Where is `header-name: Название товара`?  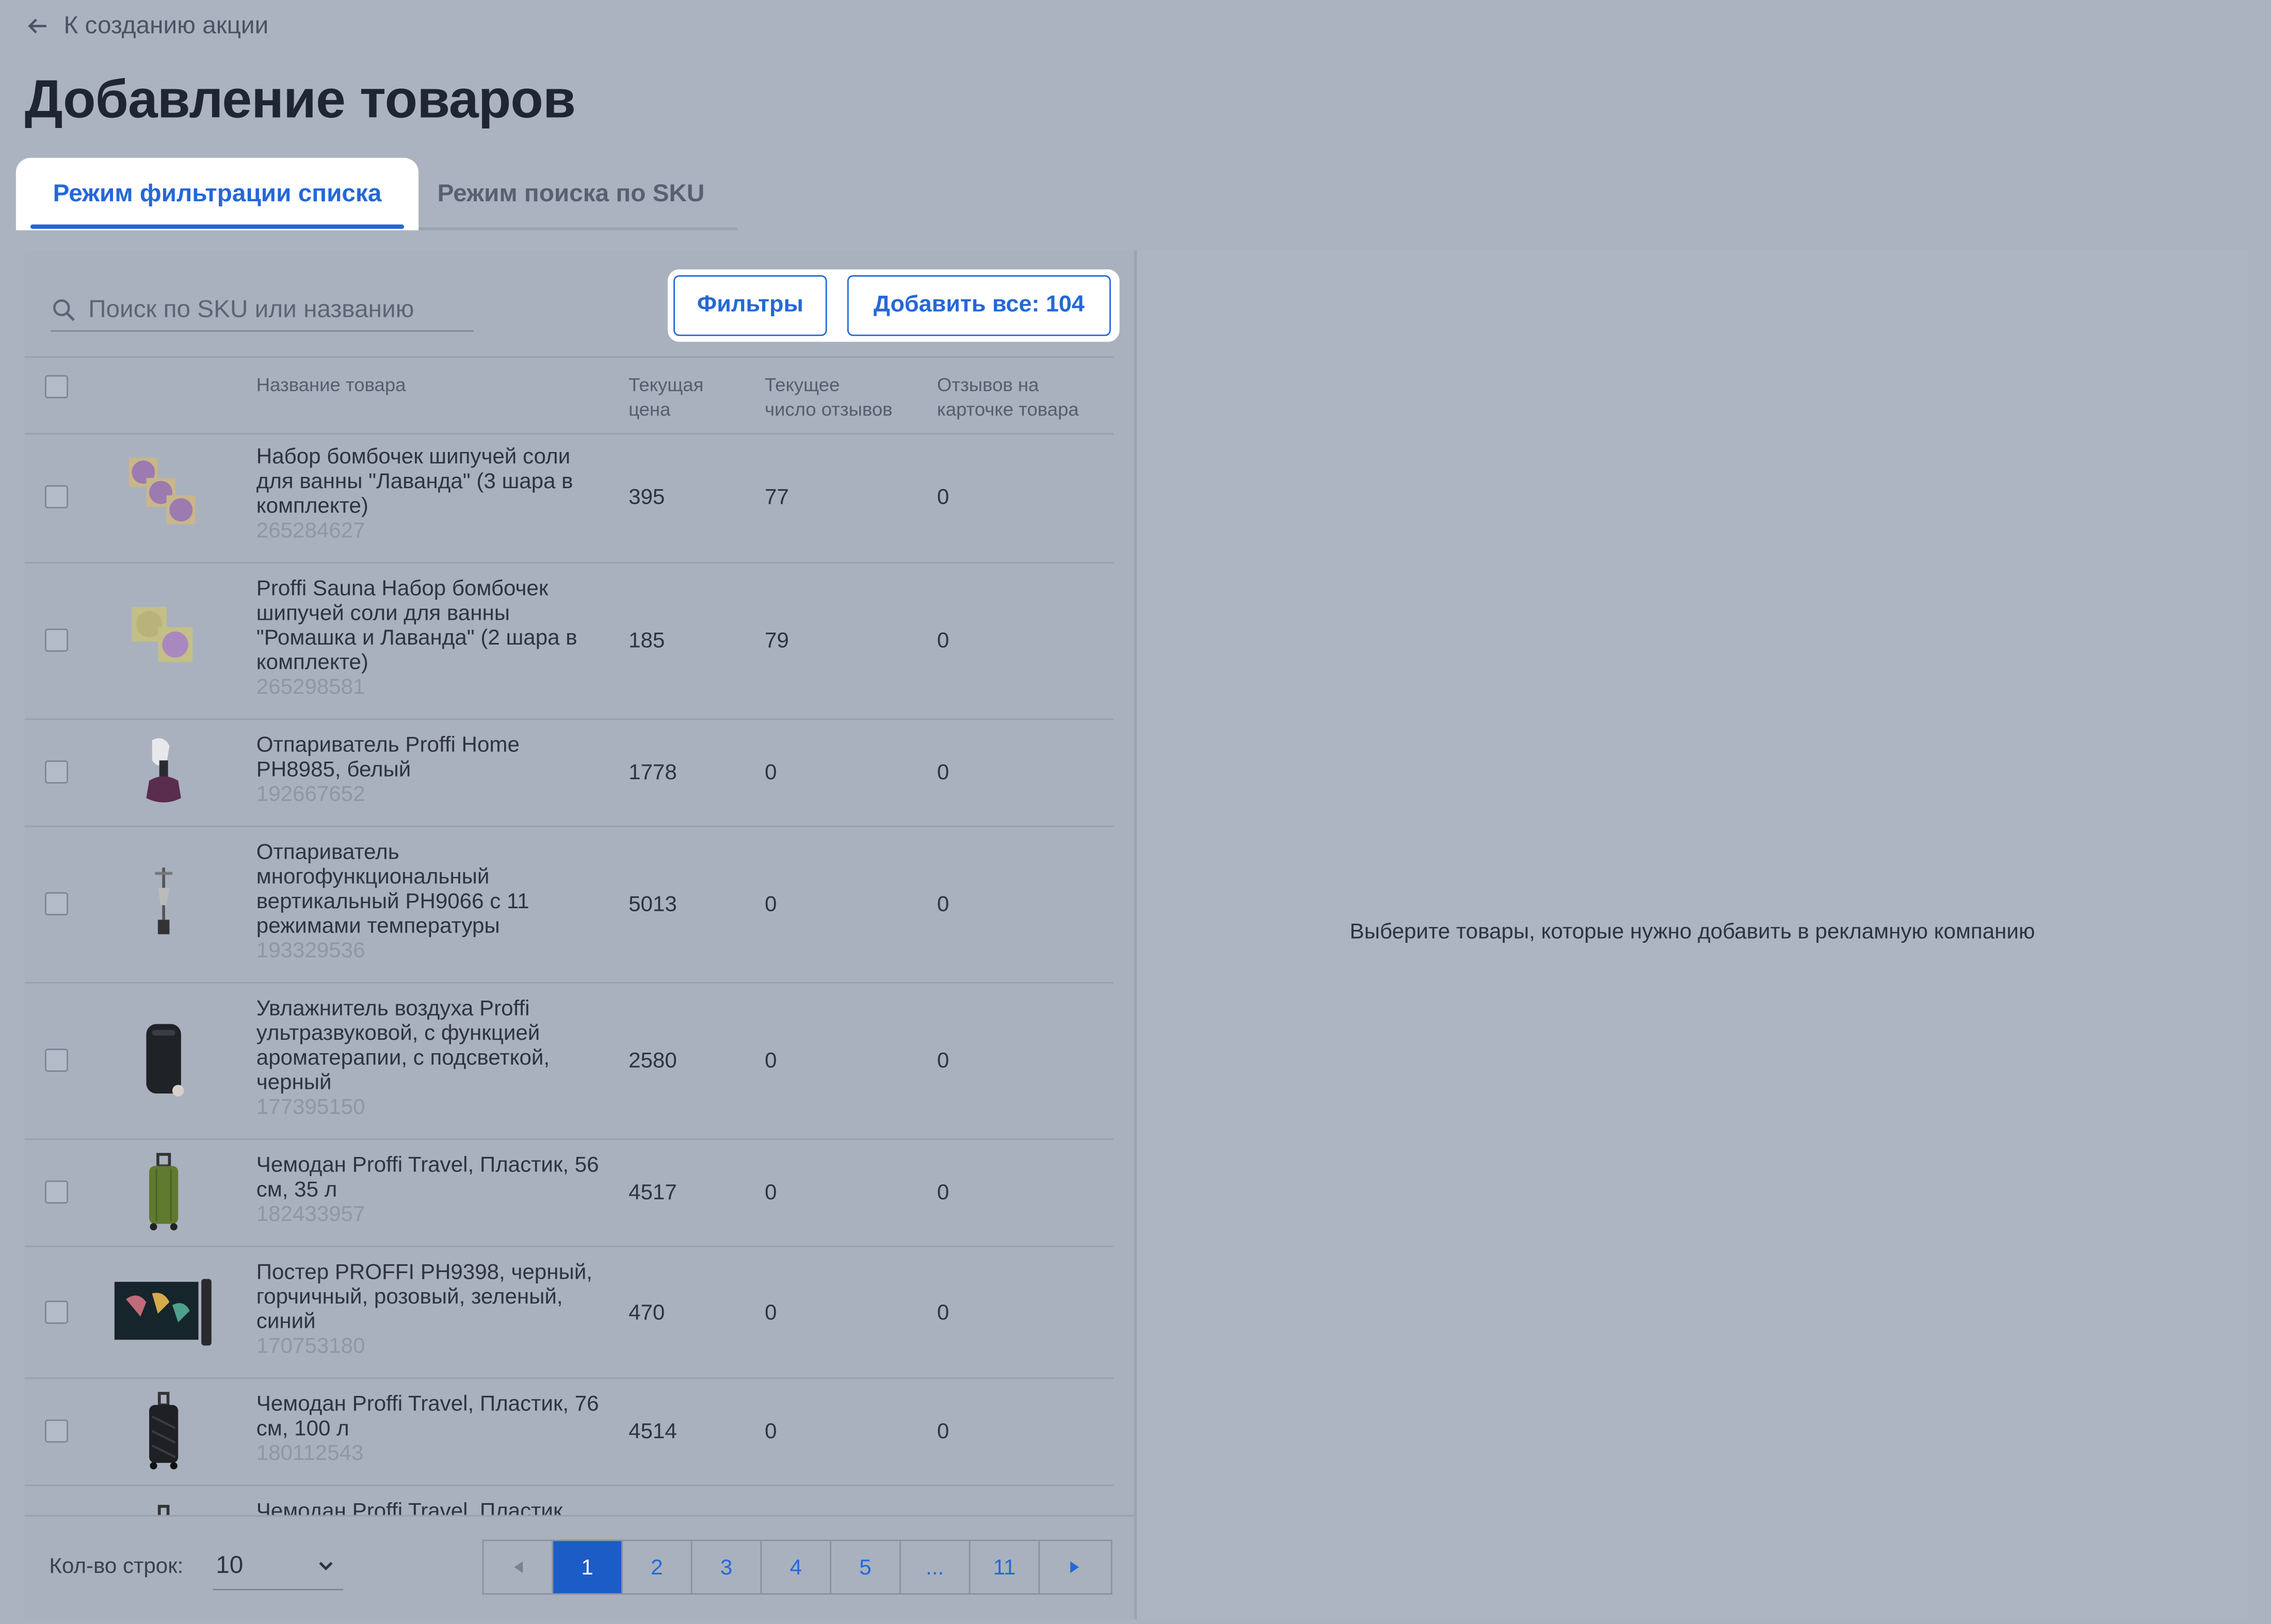
header-name: Название товара is located at coordinates (331, 385).